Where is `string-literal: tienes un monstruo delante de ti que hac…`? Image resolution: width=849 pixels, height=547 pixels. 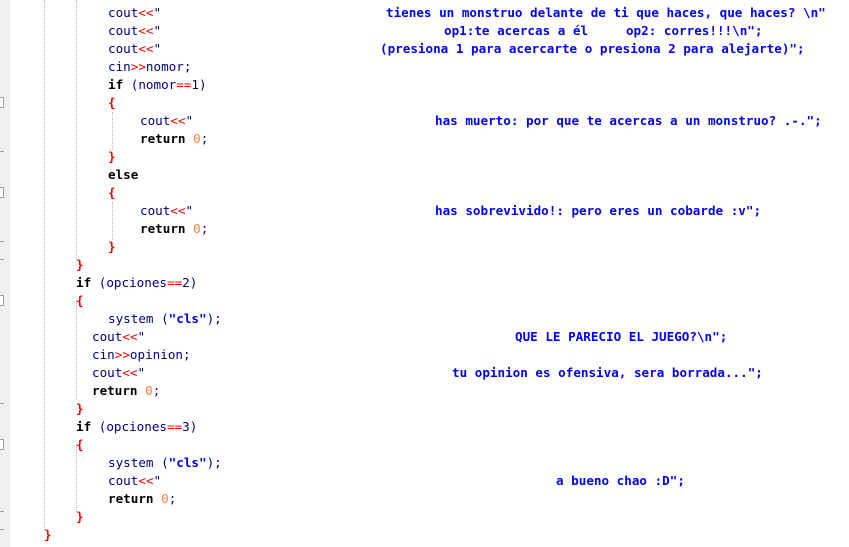 string-literal: tienes un monstruo delante de ti que hac… is located at coordinates (606, 12).